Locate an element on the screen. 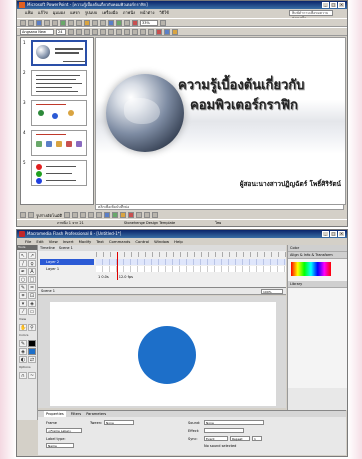 This screenshot has width=362, height=459. copy-icon is located at coordinates (79, 22).